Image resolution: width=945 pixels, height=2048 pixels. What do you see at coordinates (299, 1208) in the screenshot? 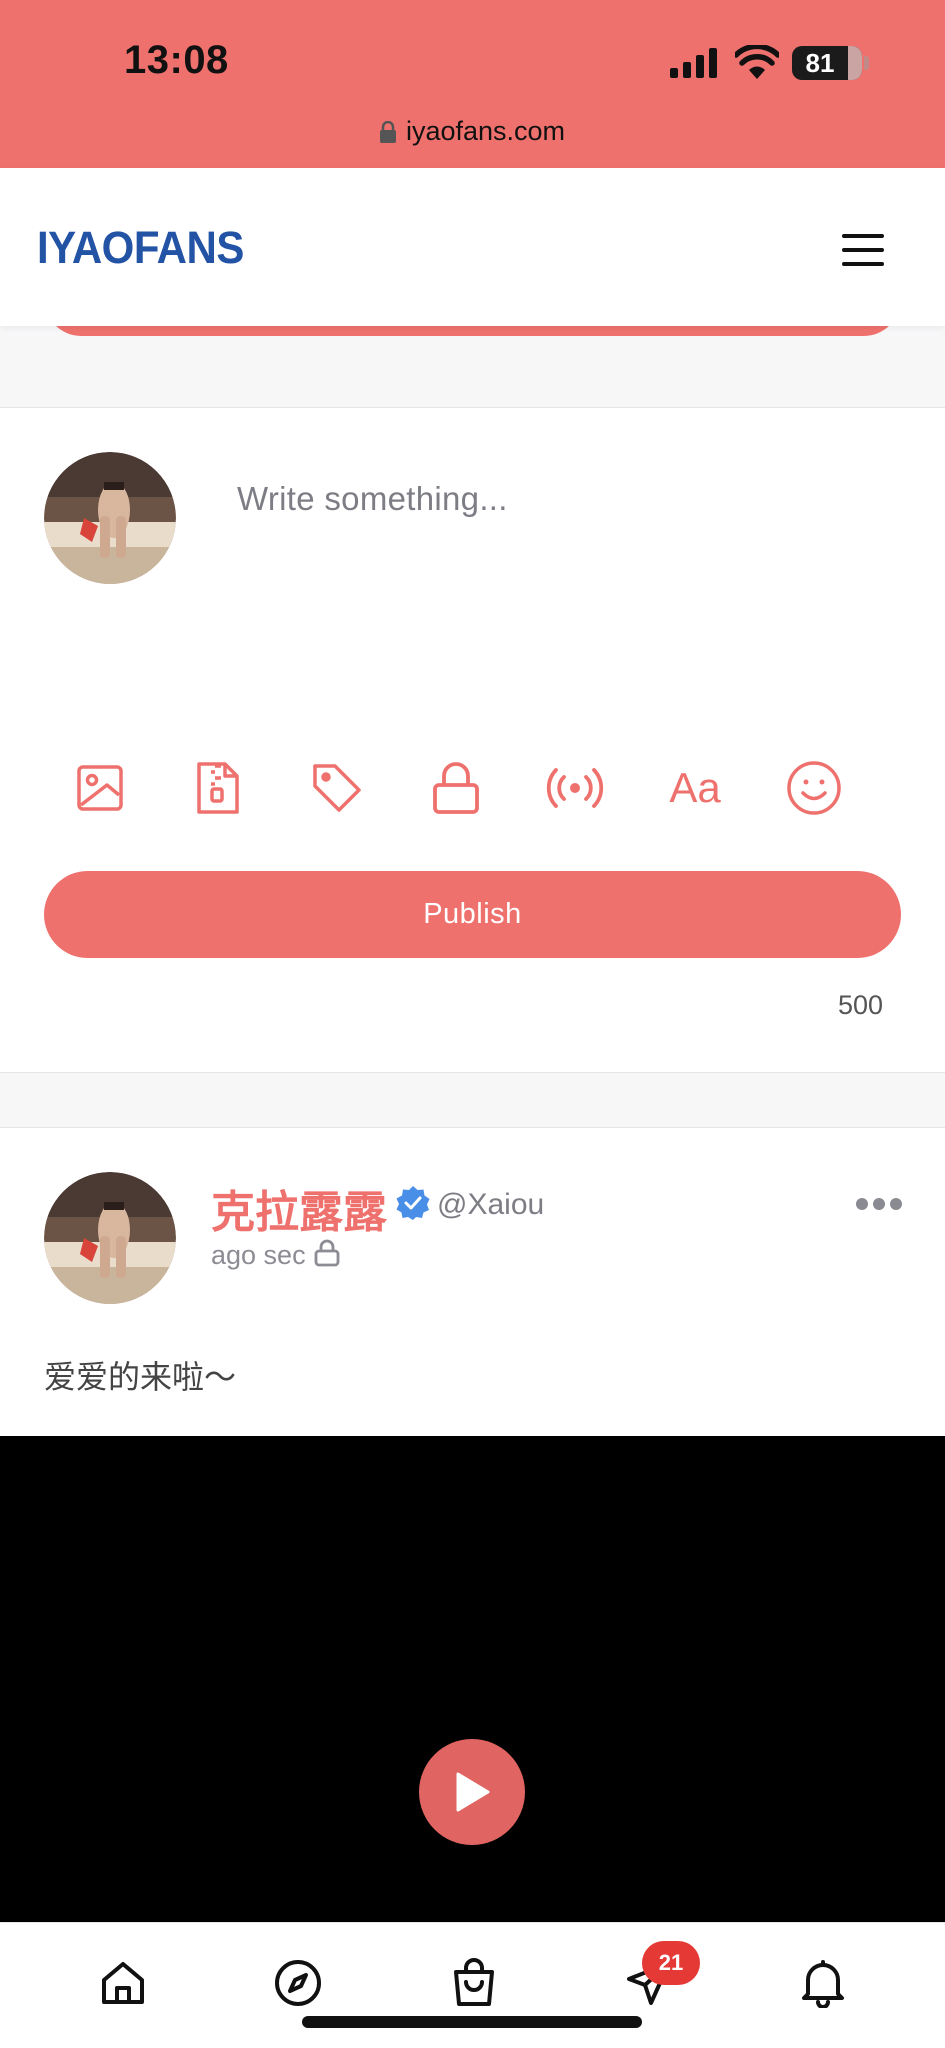
I see `author-name: 克拉露露` at bounding box center [299, 1208].